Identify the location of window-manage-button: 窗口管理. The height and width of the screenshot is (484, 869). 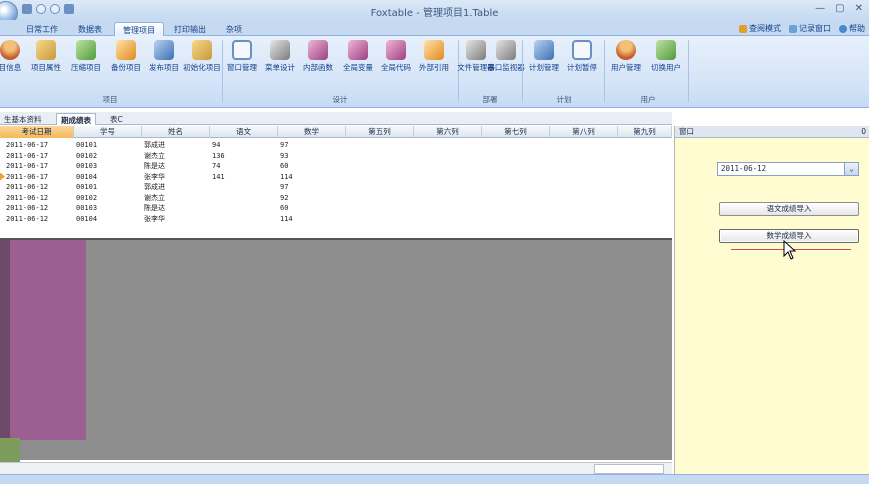
(242, 65).